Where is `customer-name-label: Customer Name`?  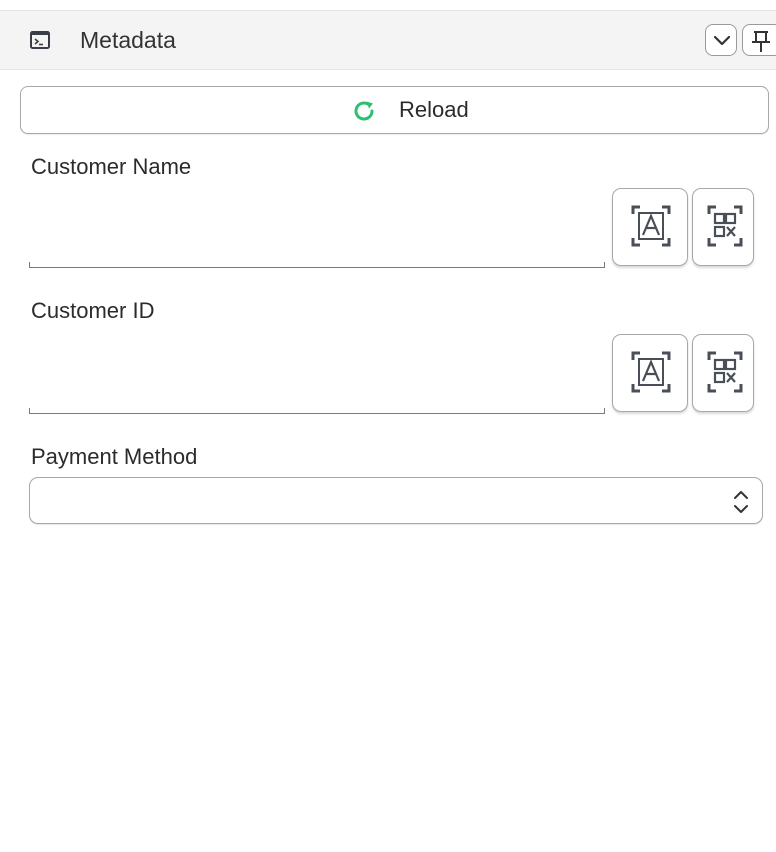
customer-name-label: Customer Name is located at coordinates (111, 166).